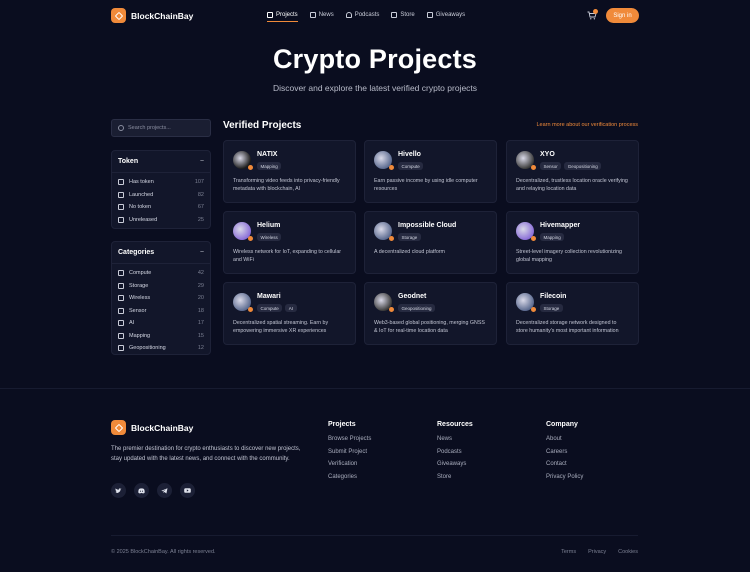 The width and height of the screenshot is (750, 572). Describe the element at coordinates (312, 15) in the screenshot. I see `newspaper-icon` at that location.